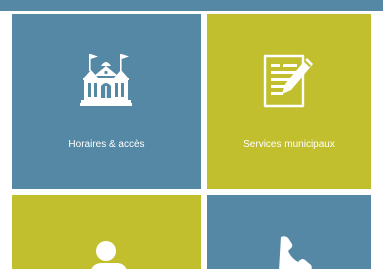 Image resolution: width=383 pixels, height=269 pixels. I want to click on tile-partial-top, so click(191, 5).